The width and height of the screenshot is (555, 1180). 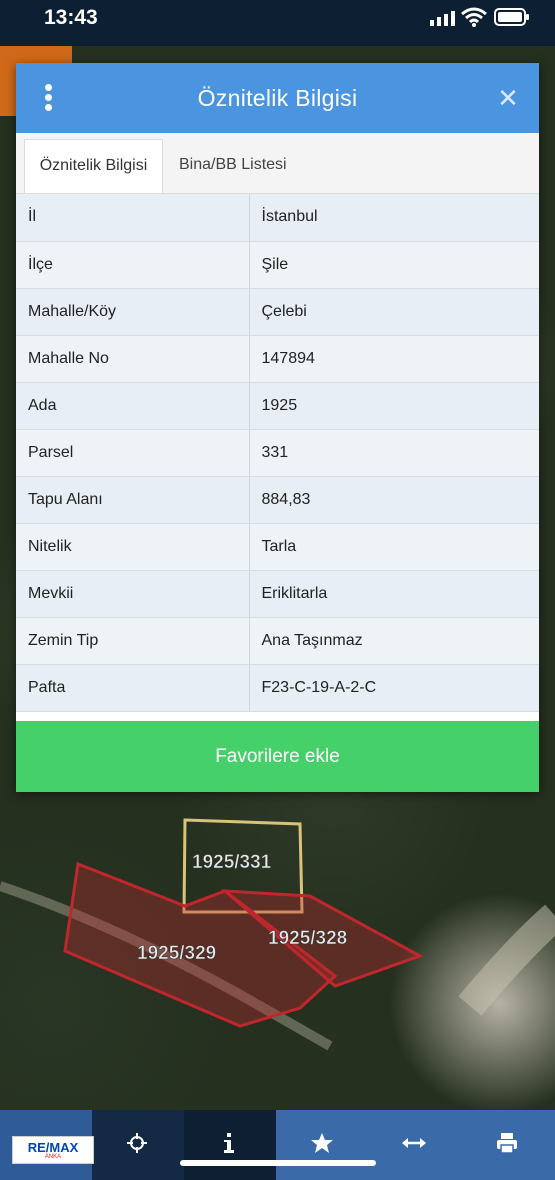 I want to click on parcel-label-331: 1925/331, so click(x=232, y=862).